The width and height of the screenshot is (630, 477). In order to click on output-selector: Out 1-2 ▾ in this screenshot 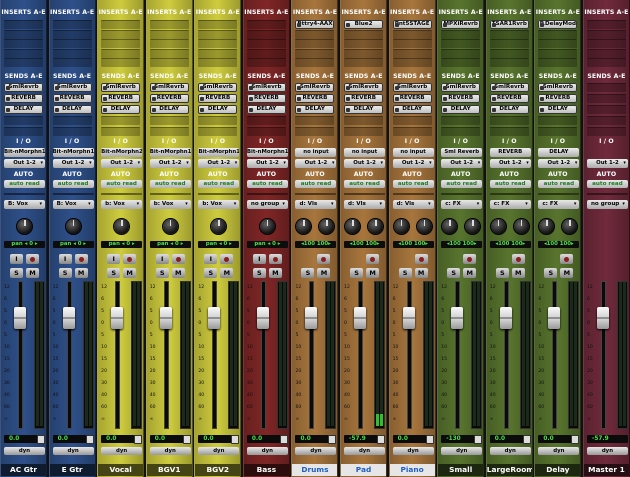, I will do `click(413, 163)`.